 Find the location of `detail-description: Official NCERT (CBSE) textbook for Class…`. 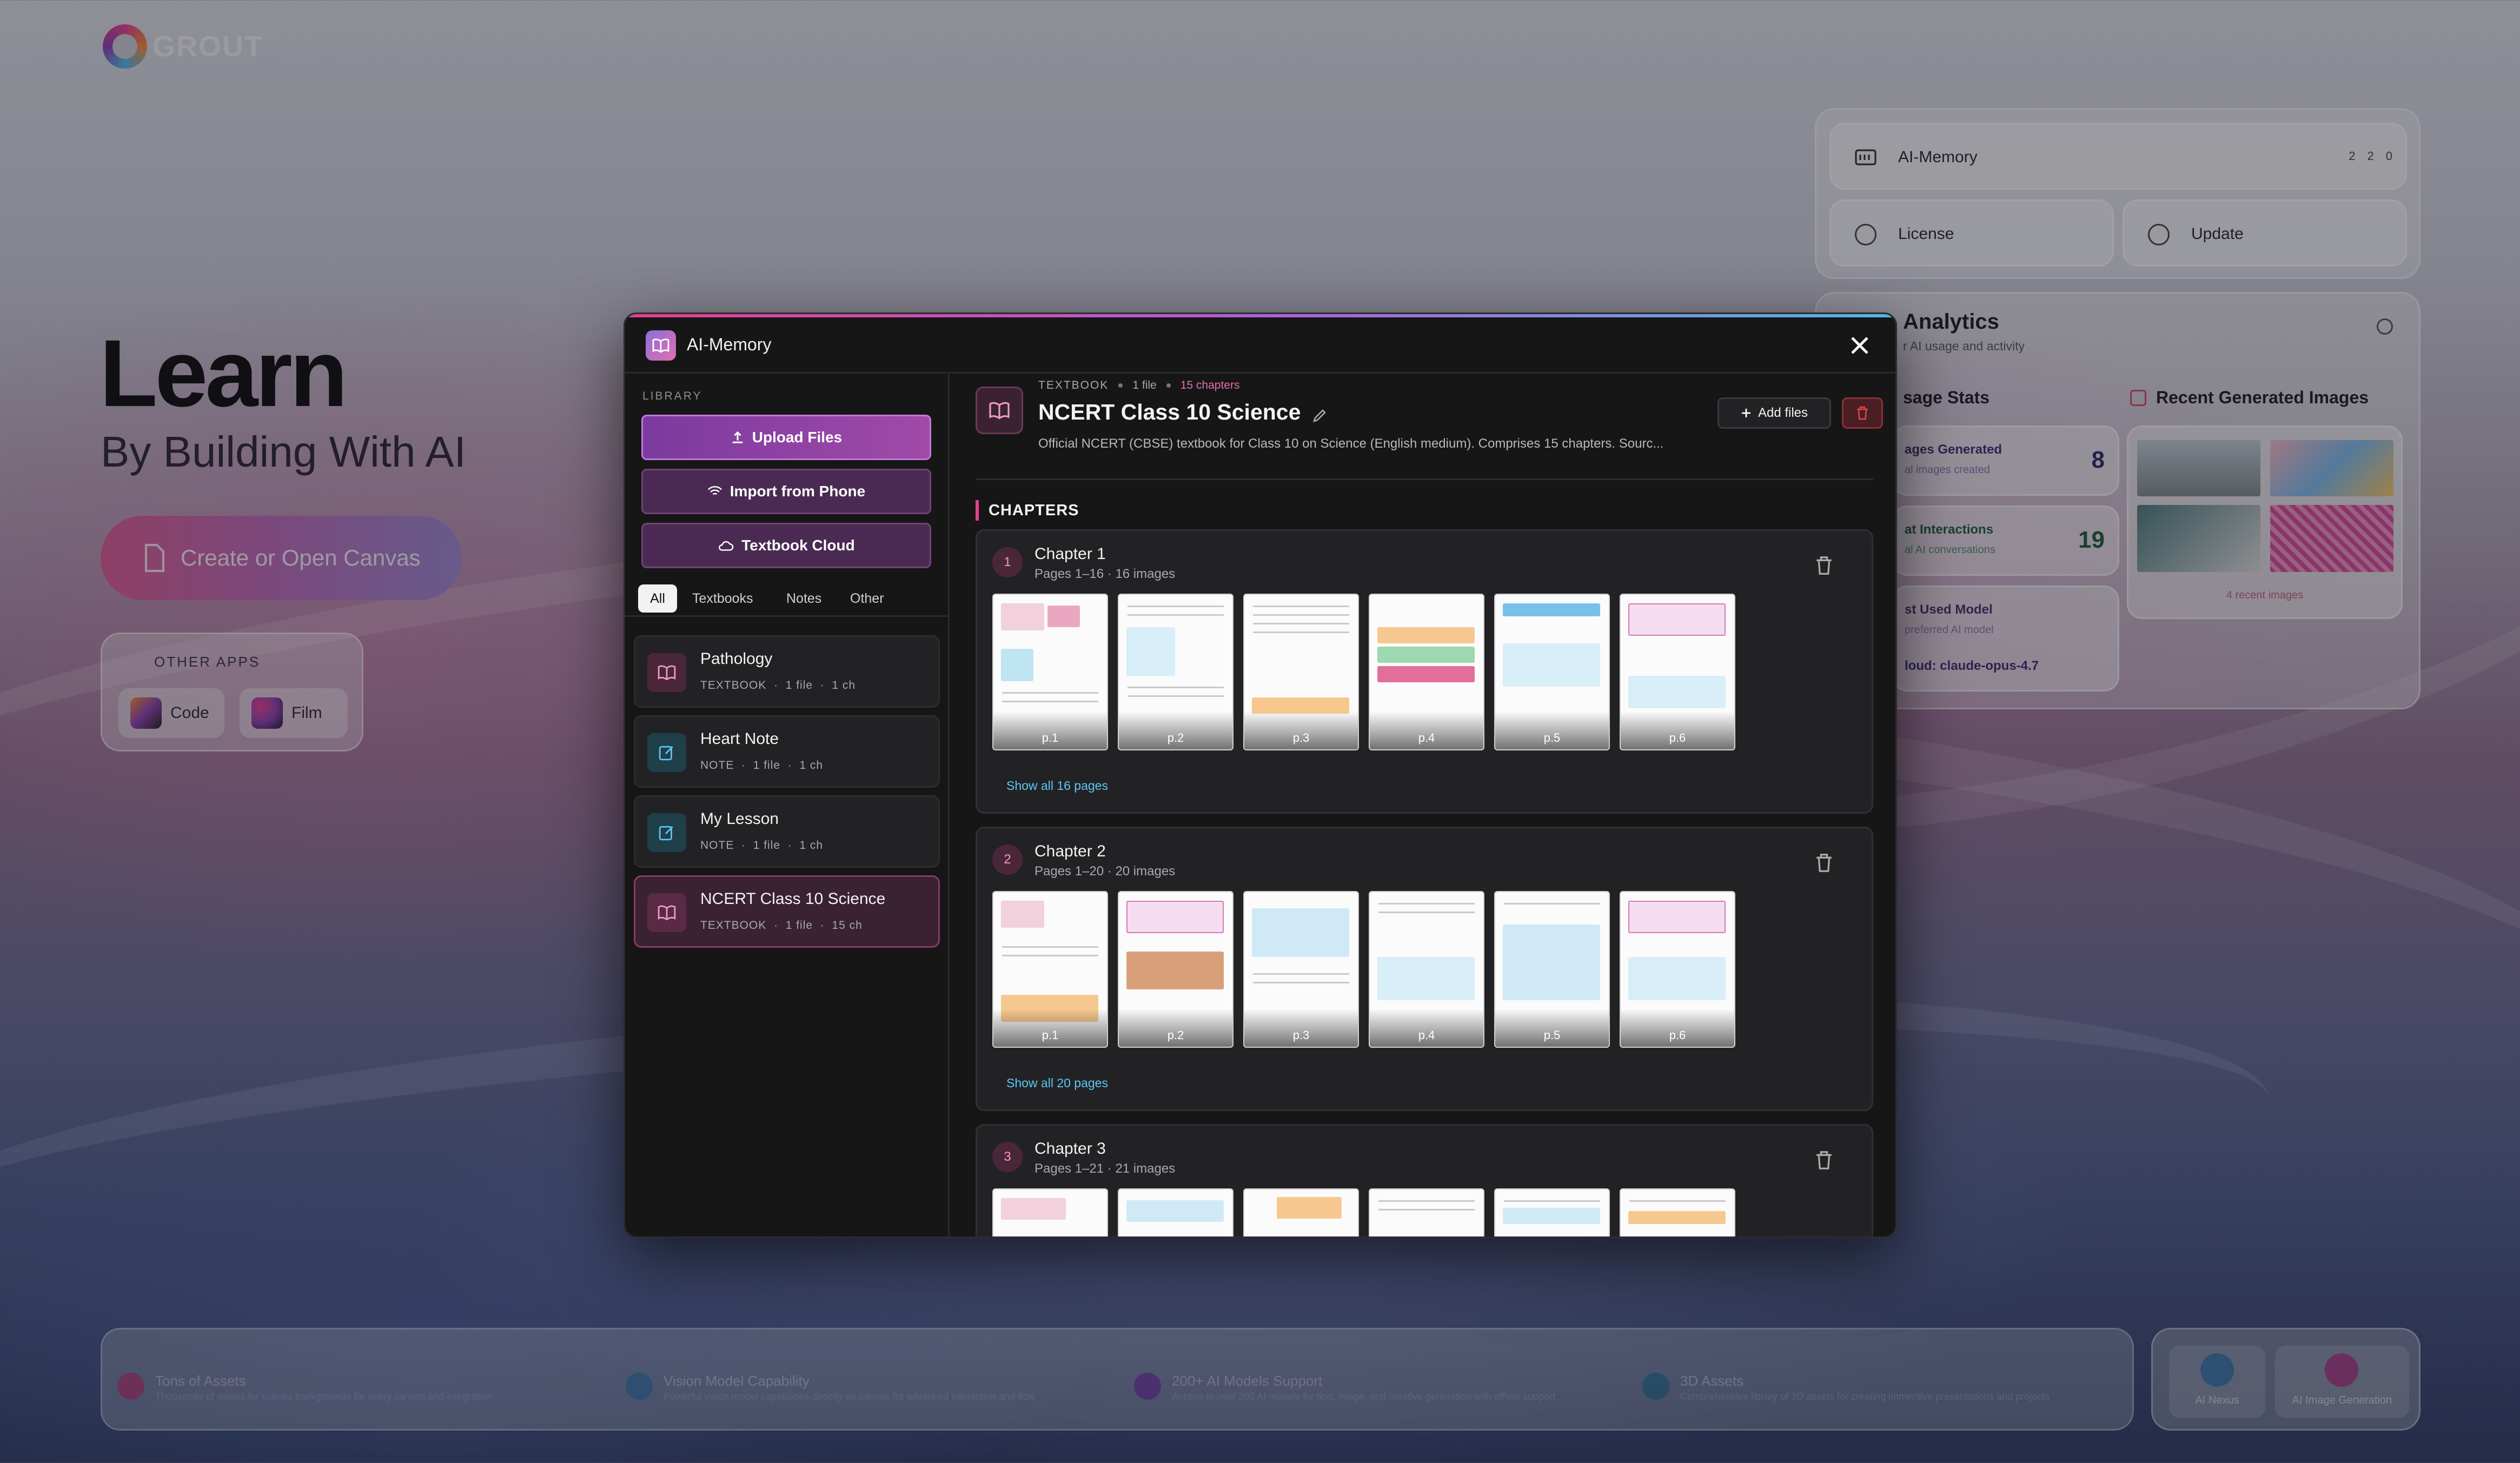

detail-description: Official NCERT (CBSE) textbook for Class… is located at coordinates (1351, 443).